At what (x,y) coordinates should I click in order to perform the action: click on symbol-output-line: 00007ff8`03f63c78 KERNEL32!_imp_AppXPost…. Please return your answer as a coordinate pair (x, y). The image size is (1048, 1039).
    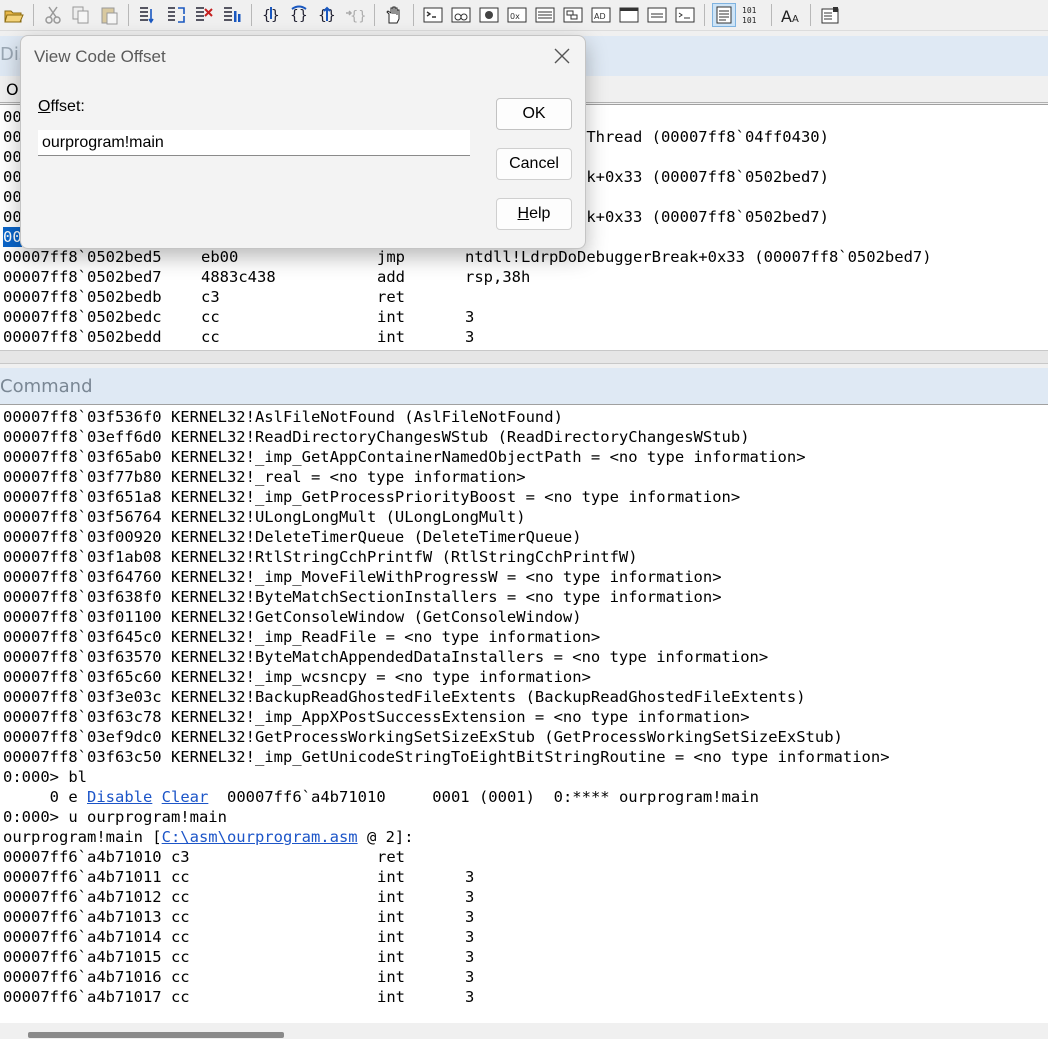
    Looking at the image, I should click on (376, 717).